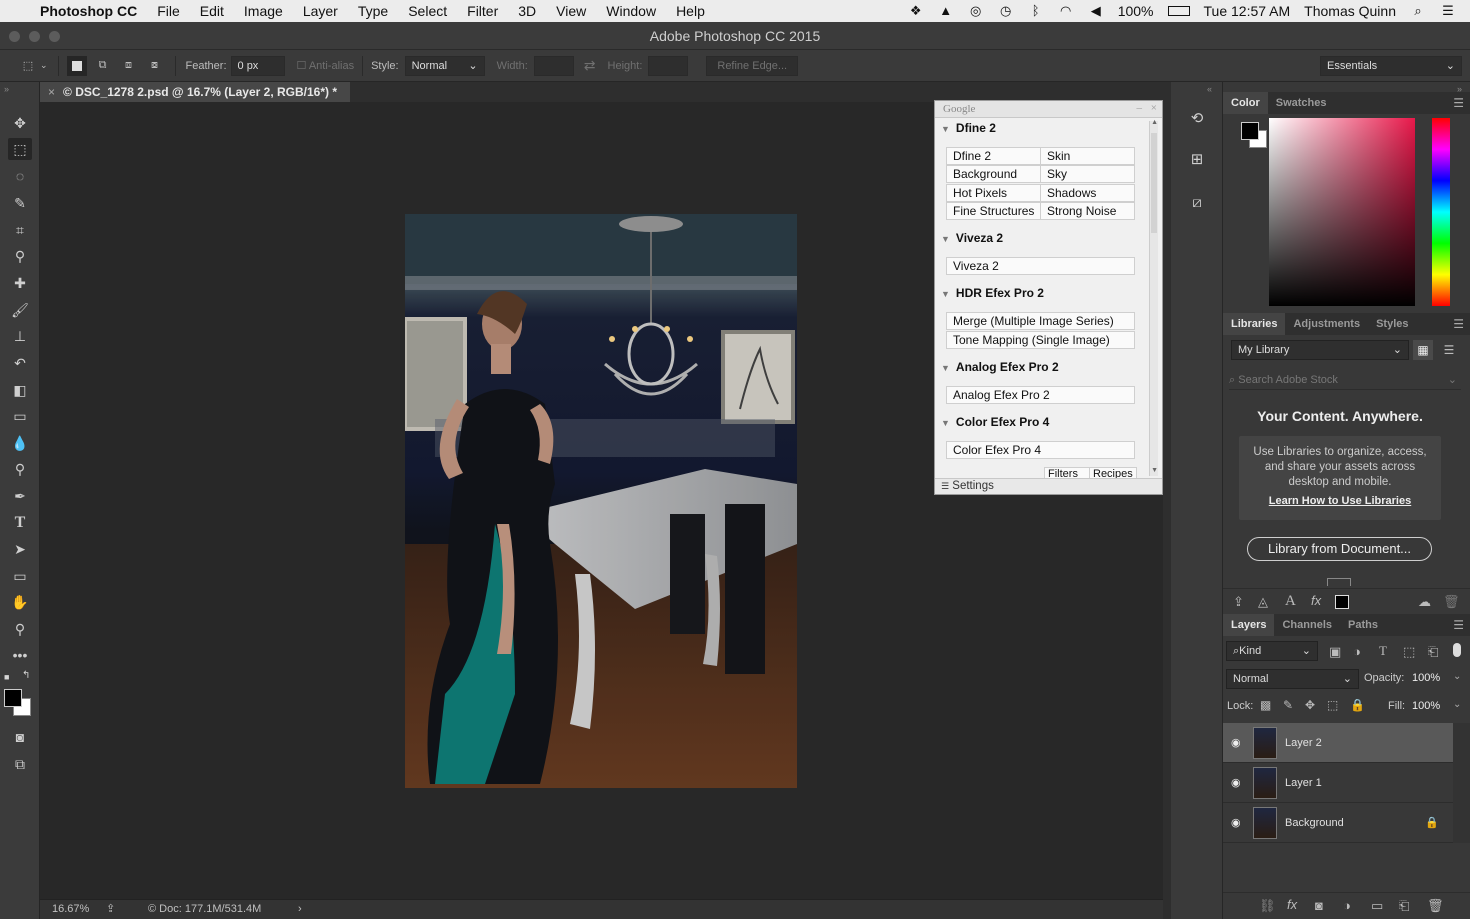 The height and width of the screenshot is (919, 1470). I want to click on blend-mode-select: Normal ⌄, so click(1292, 679).